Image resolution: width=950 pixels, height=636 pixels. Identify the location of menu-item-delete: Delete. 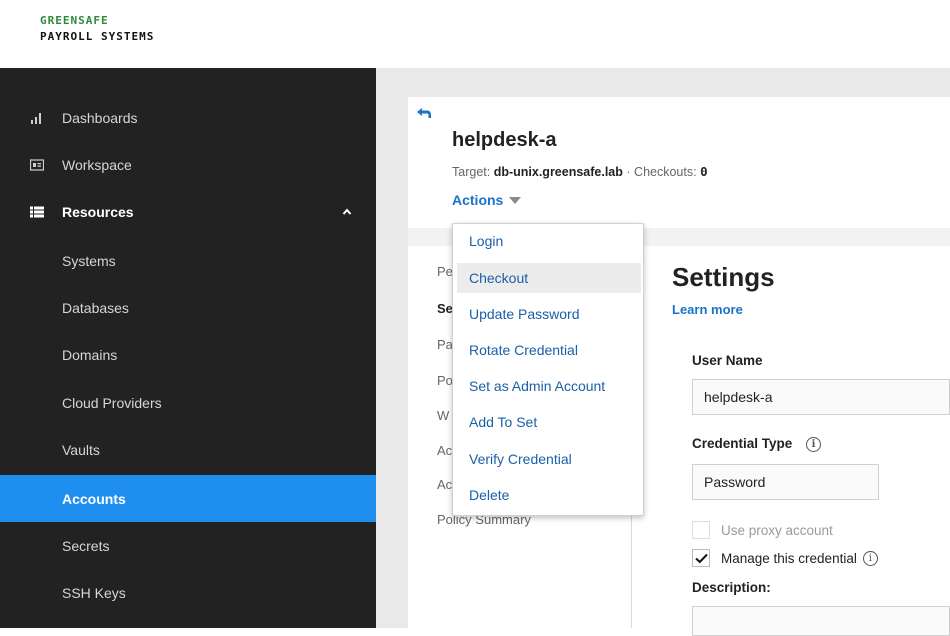
(549, 495).